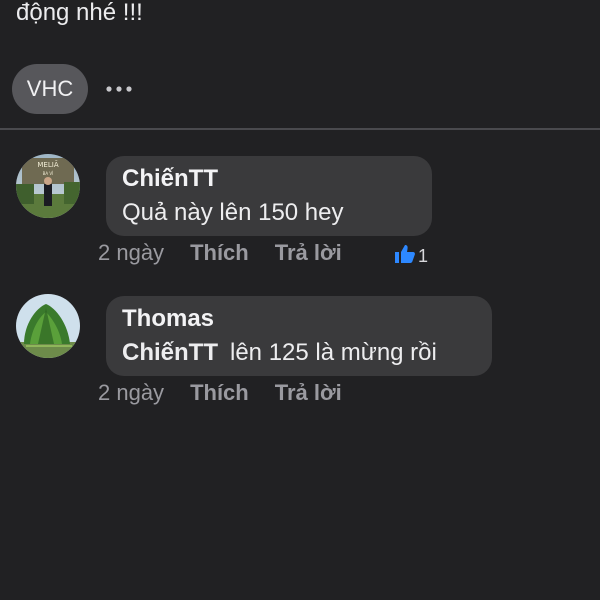  Describe the element at coordinates (423, 256) in the screenshot. I see `reaction-count-text: 1` at that location.